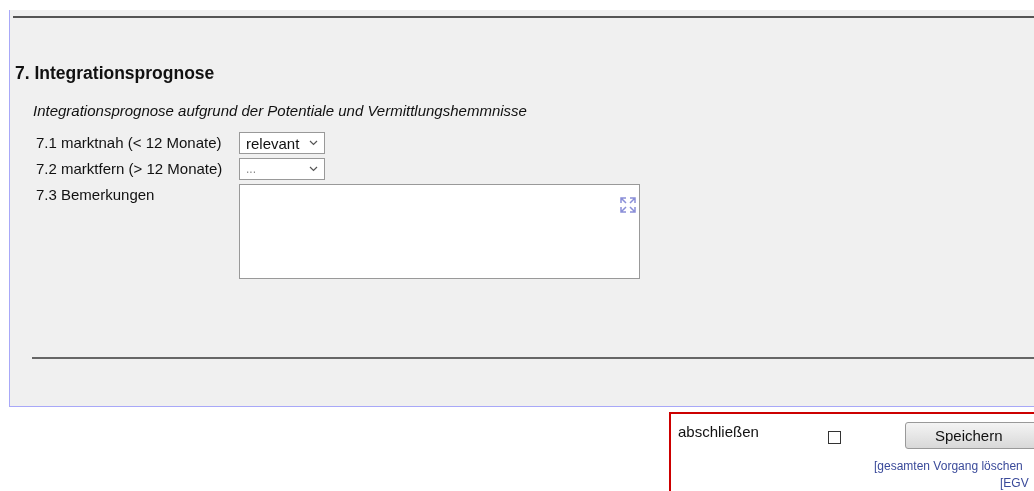 The height and width of the screenshot is (491, 1034). I want to click on remarks-textarea, so click(439, 231).